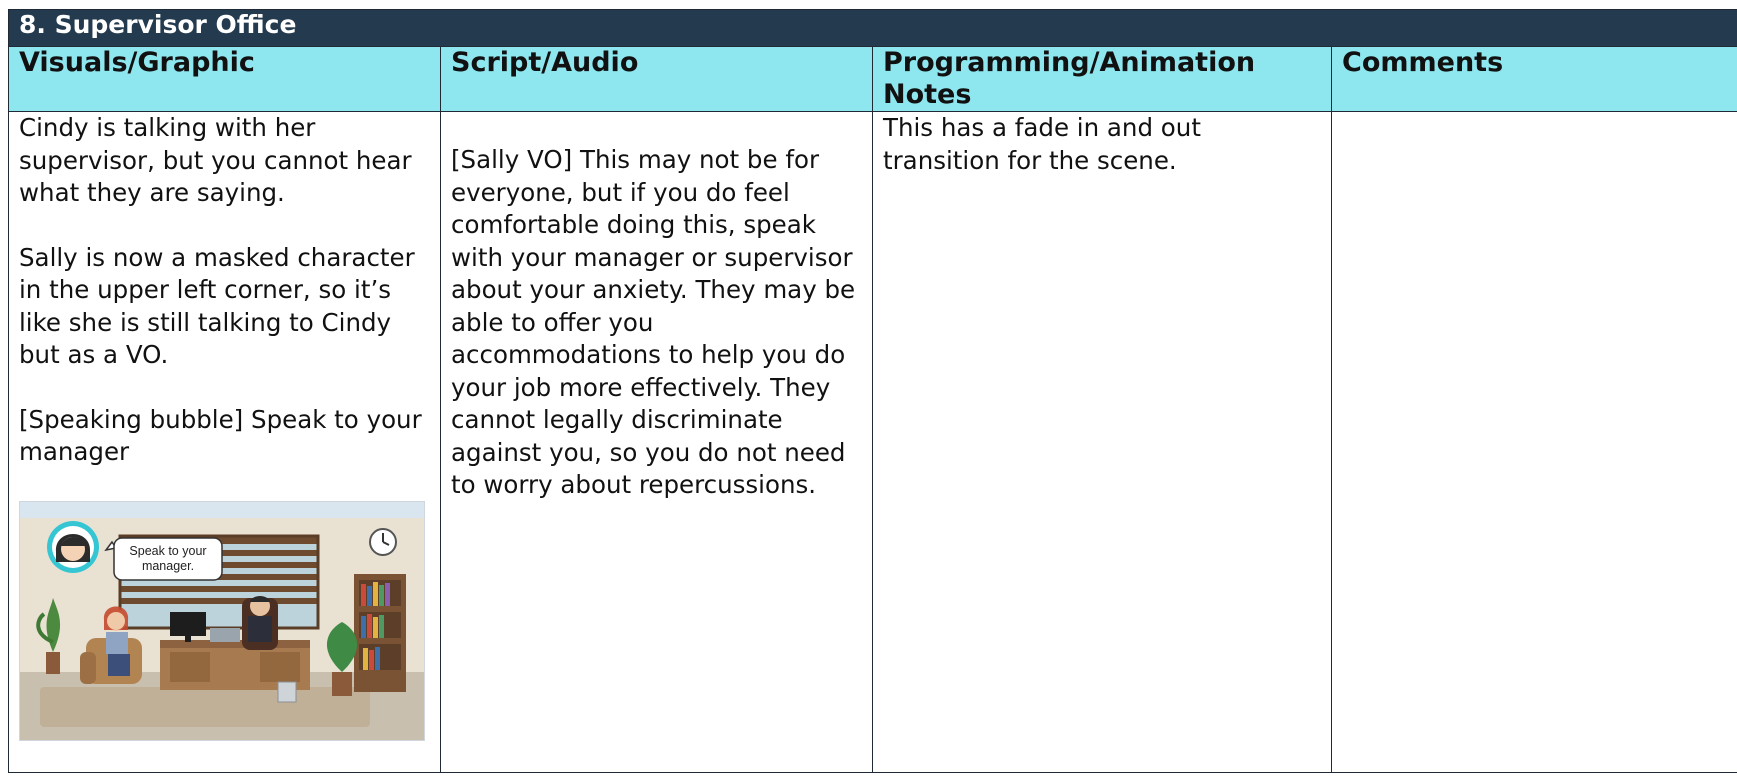 The height and width of the screenshot is (781, 1737). I want to click on scene-thumbnail: Speak to your manager., so click(222, 620).